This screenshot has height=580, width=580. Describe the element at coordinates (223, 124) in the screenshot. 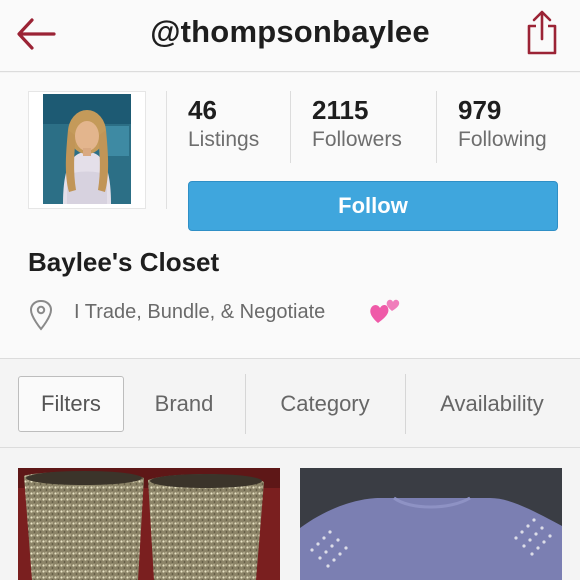

I see `stat-listings: 46 Listings` at that location.